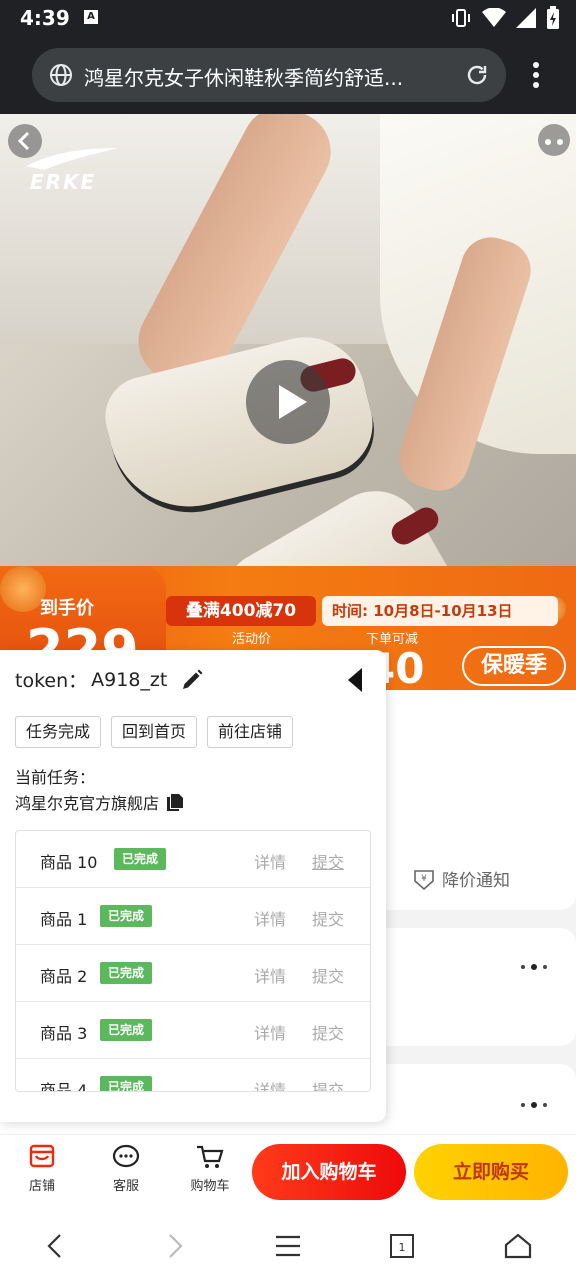 This screenshot has width=576, height=1280. I want to click on shopping-cart-icon, so click(210, 1156).